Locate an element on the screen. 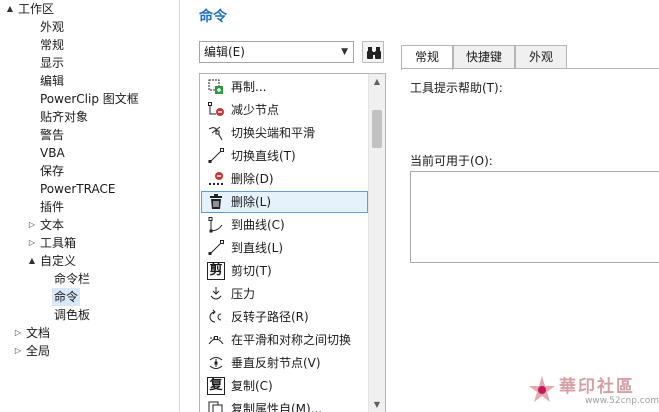 This screenshot has height=412, width=659. toggle-cusp-smooth-icon is located at coordinates (215, 133).